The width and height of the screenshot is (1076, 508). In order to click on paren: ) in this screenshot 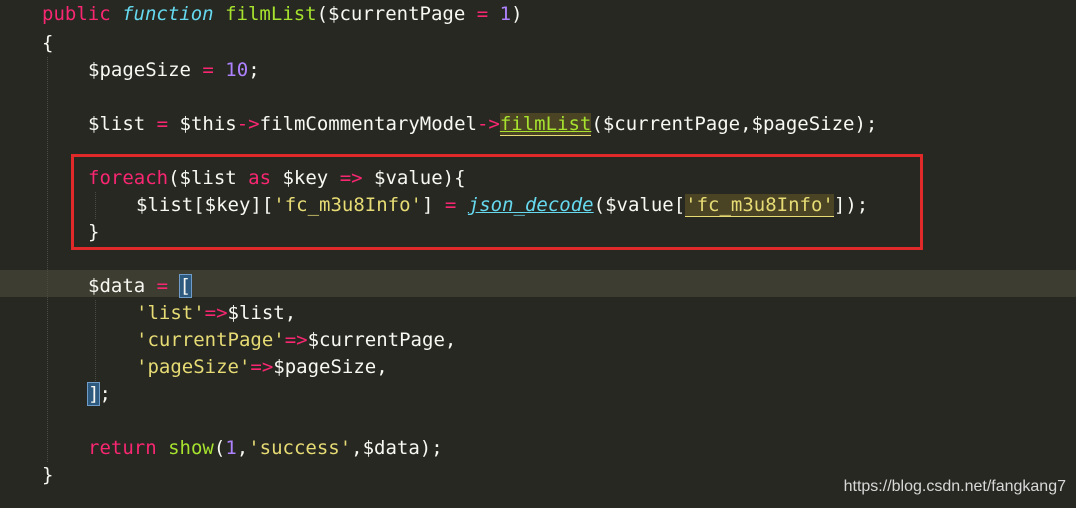, I will do `click(517, 14)`.